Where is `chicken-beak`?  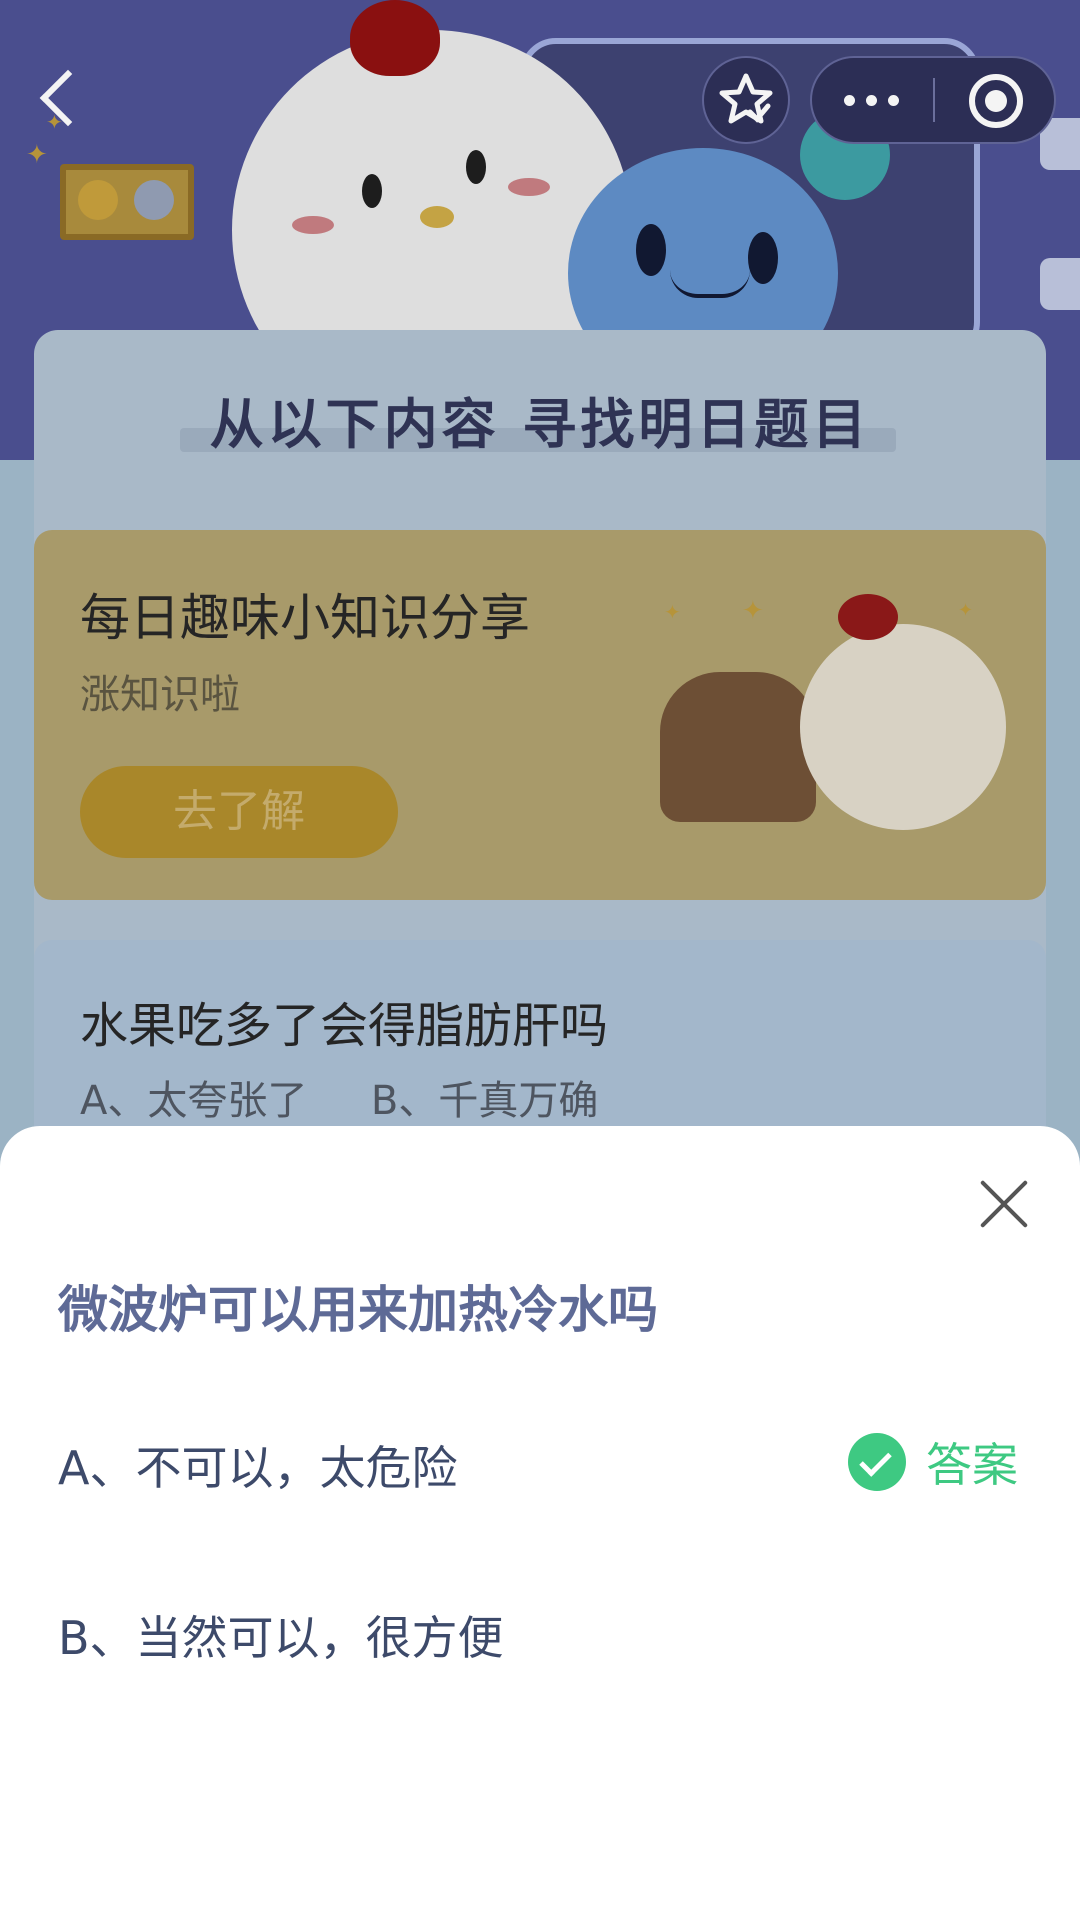
chicken-beak is located at coordinates (437, 217).